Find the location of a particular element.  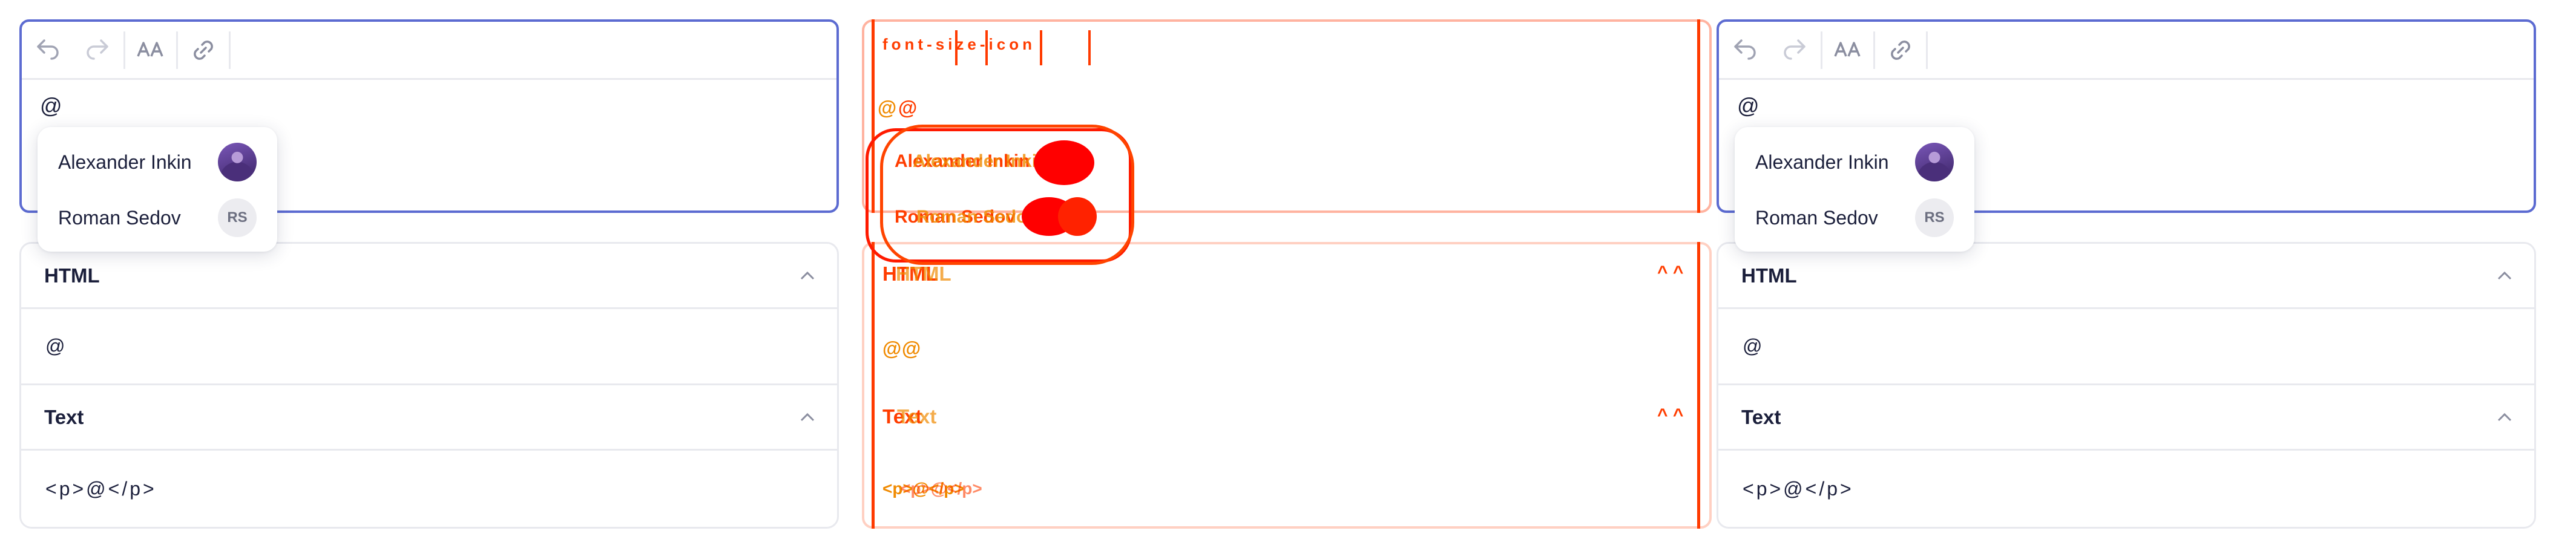

diff-accordion-title: HTML is located at coordinates (923, 274).